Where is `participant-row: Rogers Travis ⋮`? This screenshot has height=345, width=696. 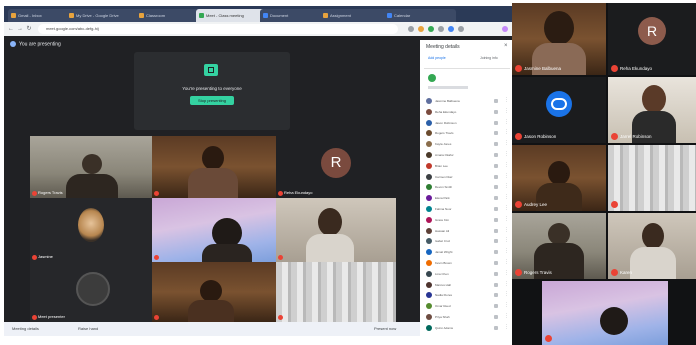
participant-row: Rogers Travis ⋮ is located at coordinates (468, 133).